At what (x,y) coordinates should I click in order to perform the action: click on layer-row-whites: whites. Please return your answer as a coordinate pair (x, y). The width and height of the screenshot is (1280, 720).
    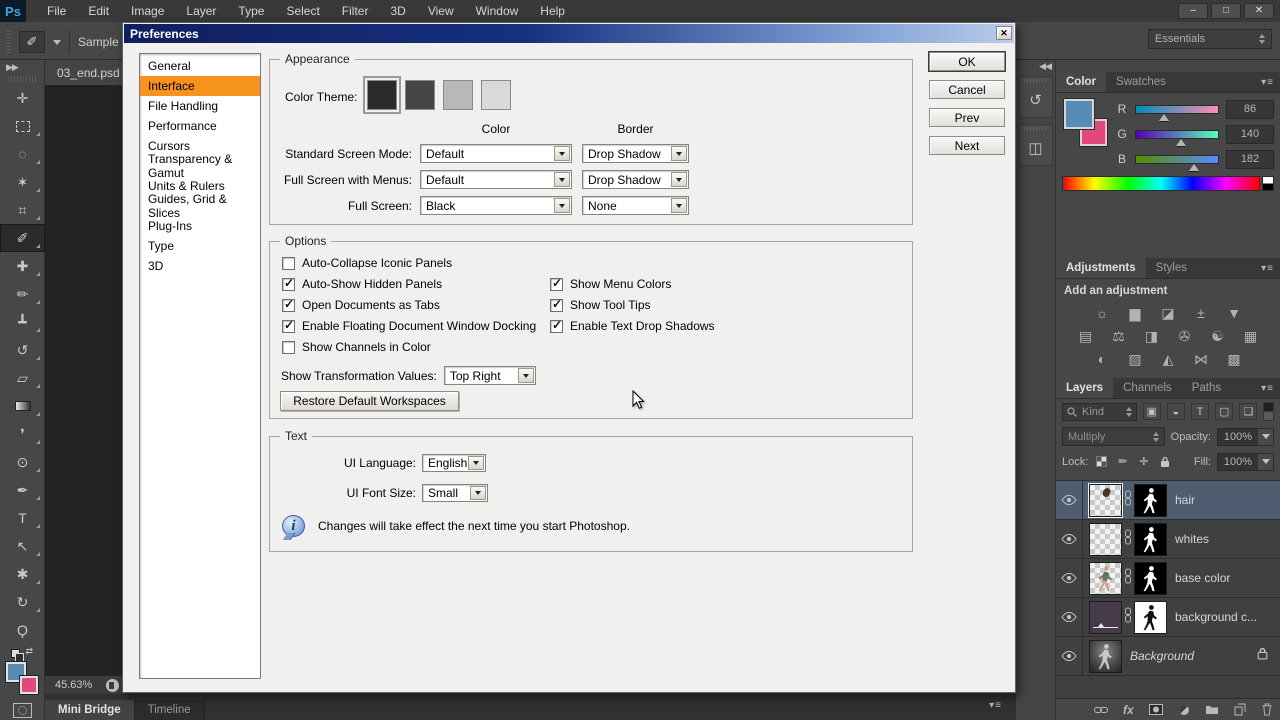
    Looking at the image, I should click on (1168, 539).